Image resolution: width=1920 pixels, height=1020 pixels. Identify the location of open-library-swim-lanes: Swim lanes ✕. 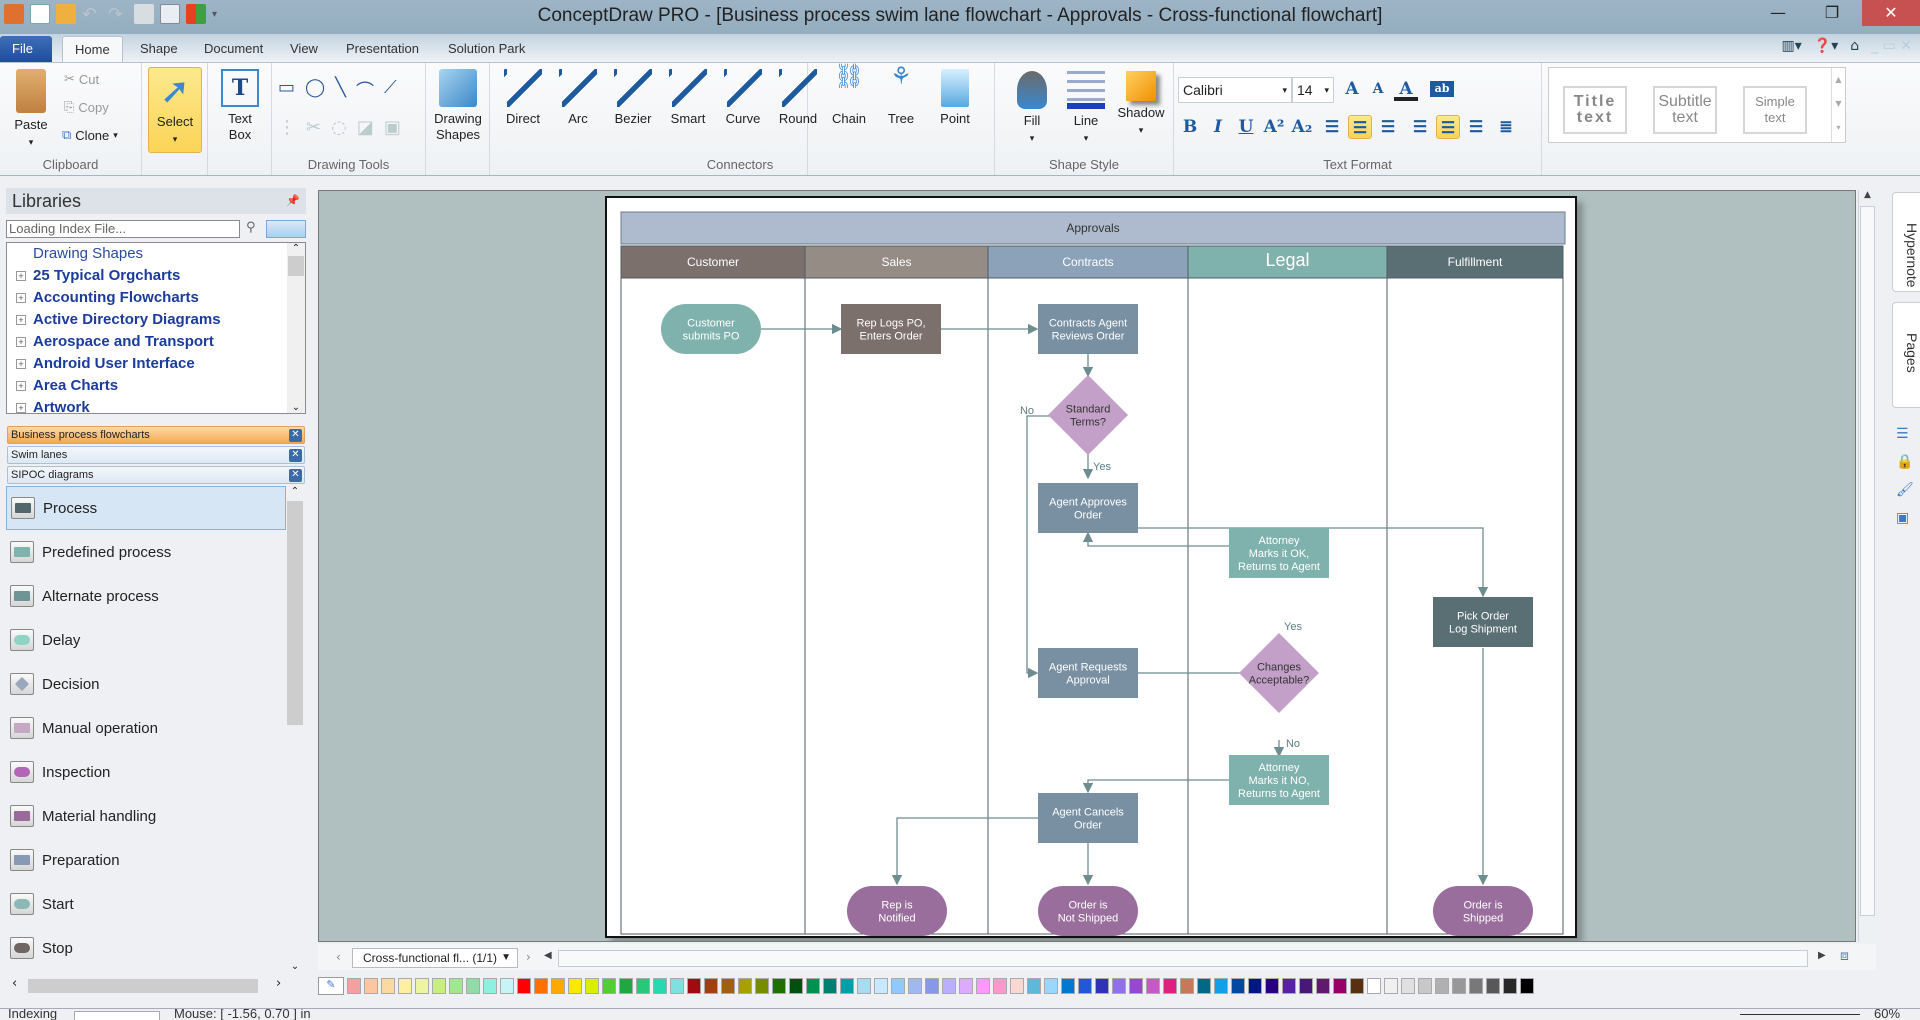
(156, 455).